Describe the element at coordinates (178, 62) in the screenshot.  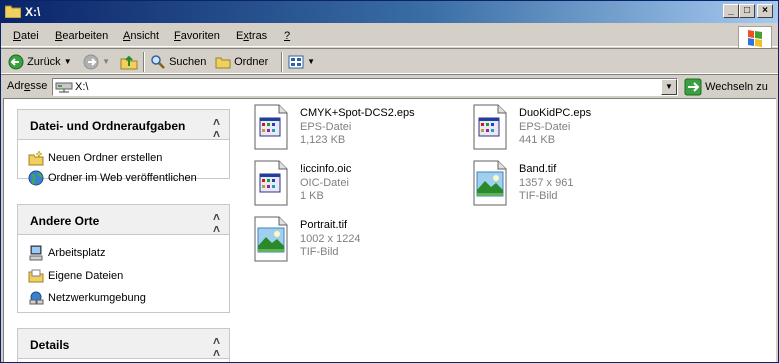
I see `search-button: Suchen` at that location.